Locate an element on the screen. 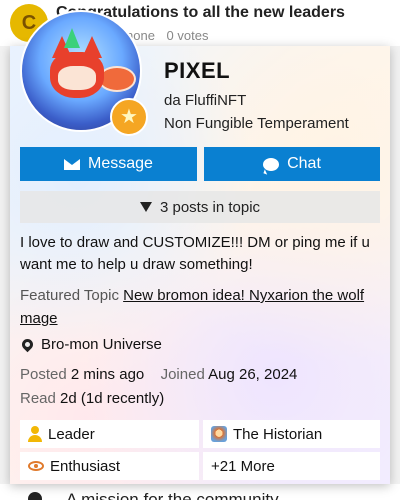  user-icon is located at coordinates (35, 434).